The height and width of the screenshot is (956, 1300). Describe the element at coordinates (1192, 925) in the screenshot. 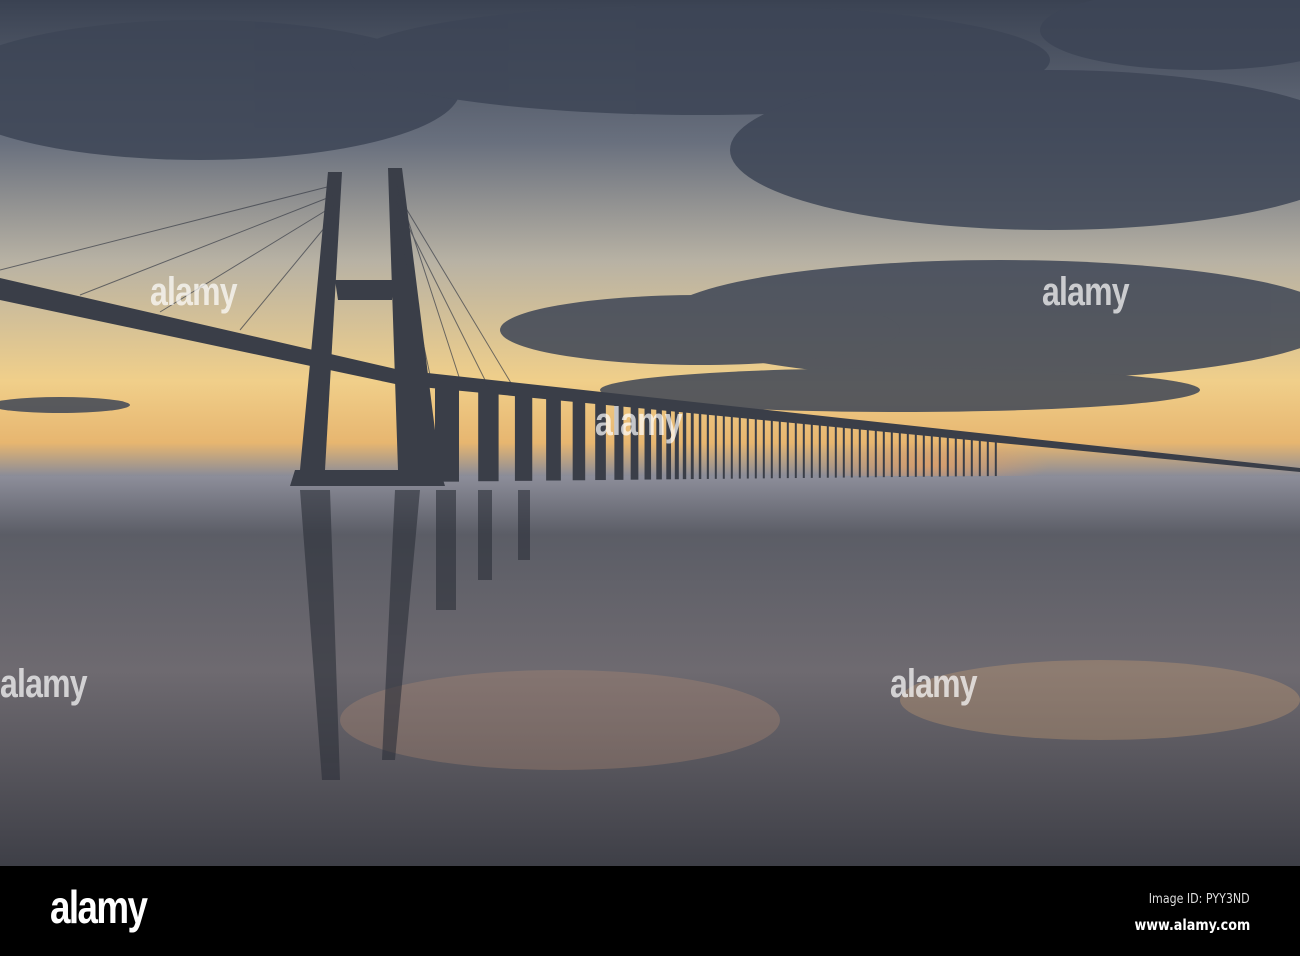

I see `website-link: www.alamy.com` at that location.